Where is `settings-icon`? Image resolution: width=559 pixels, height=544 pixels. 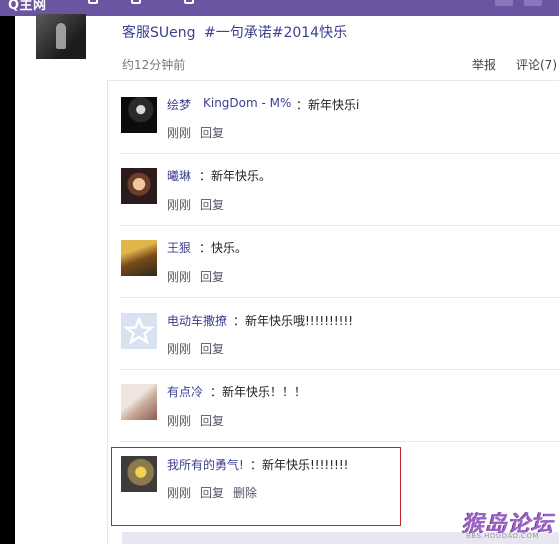
settings-icon is located at coordinates (189, 2).